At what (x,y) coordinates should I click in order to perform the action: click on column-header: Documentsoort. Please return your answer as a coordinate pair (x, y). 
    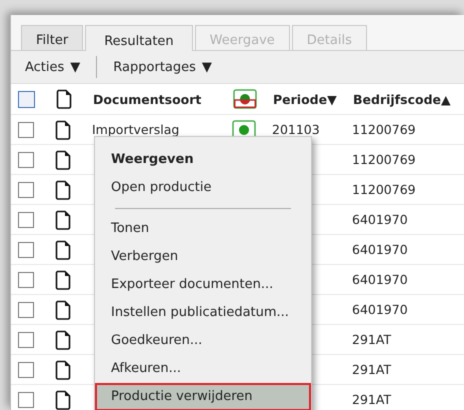
    Looking at the image, I should click on (147, 99).